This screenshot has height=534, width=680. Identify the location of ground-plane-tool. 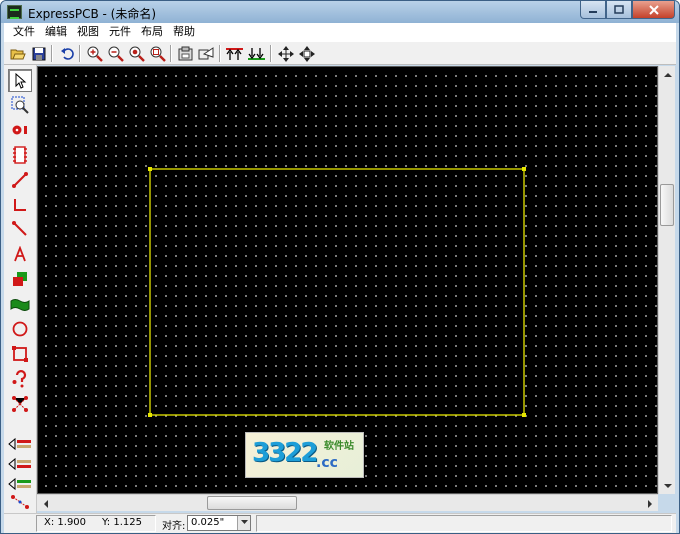
(20, 303).